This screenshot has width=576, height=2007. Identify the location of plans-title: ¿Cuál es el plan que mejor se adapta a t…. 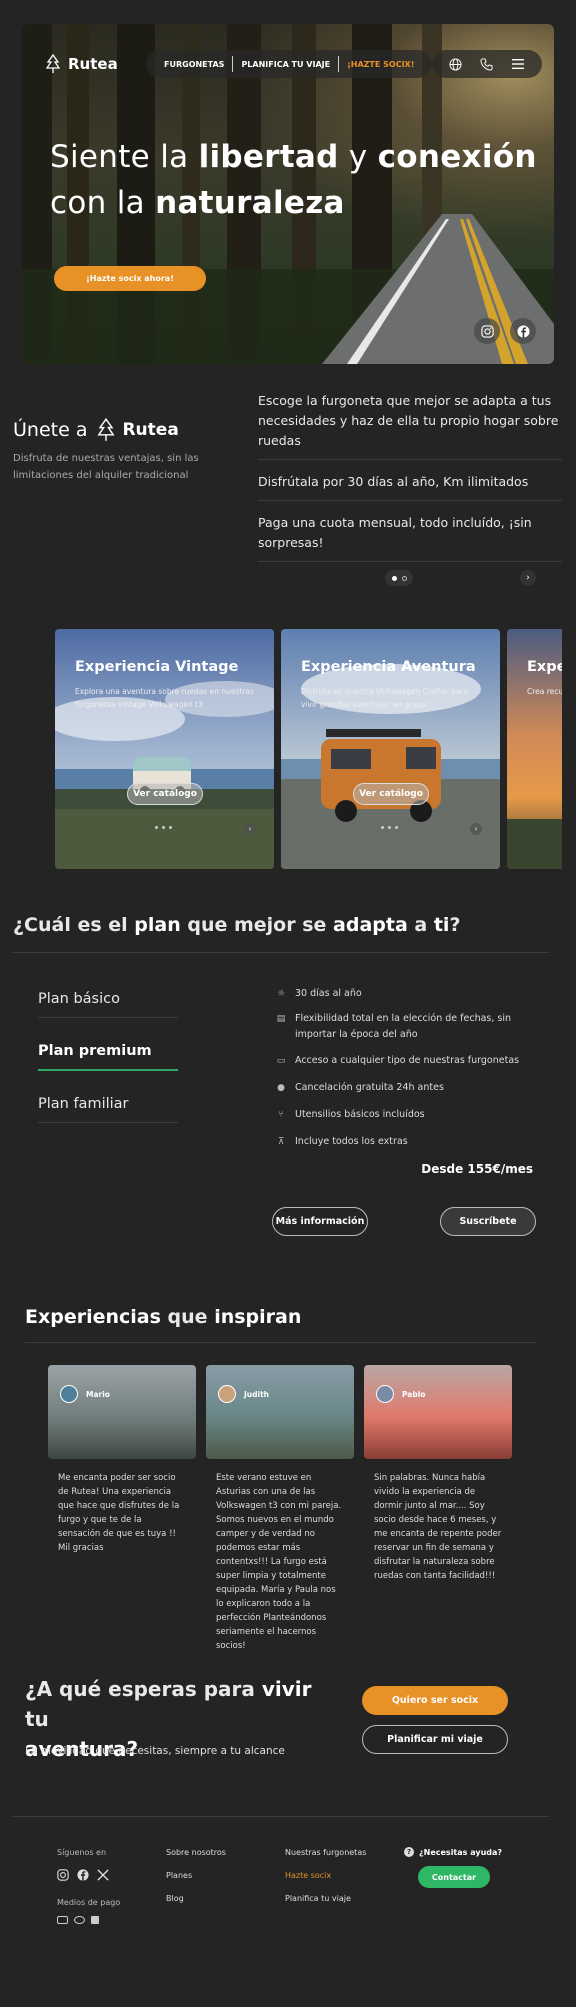
(236, 925).